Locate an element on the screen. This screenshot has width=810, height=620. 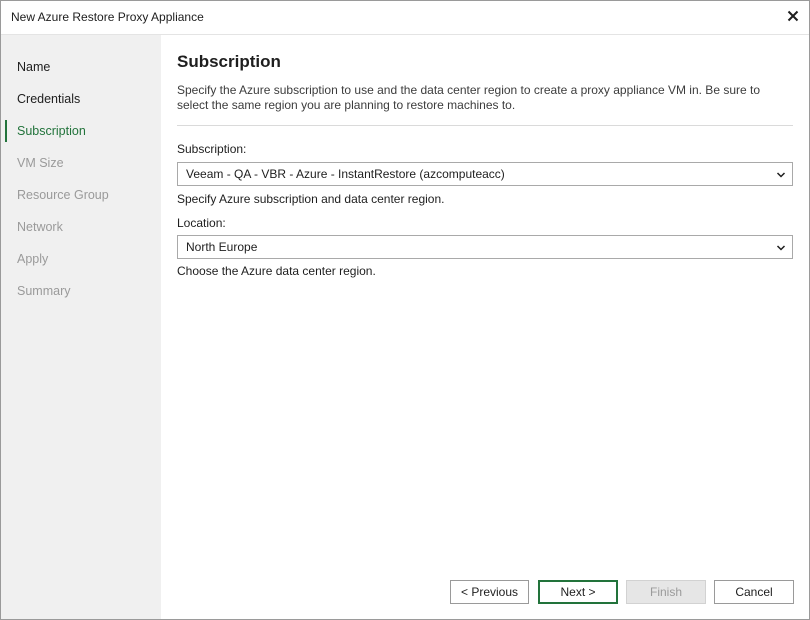
location-value: North Europe is located at coordinates (222, 247).